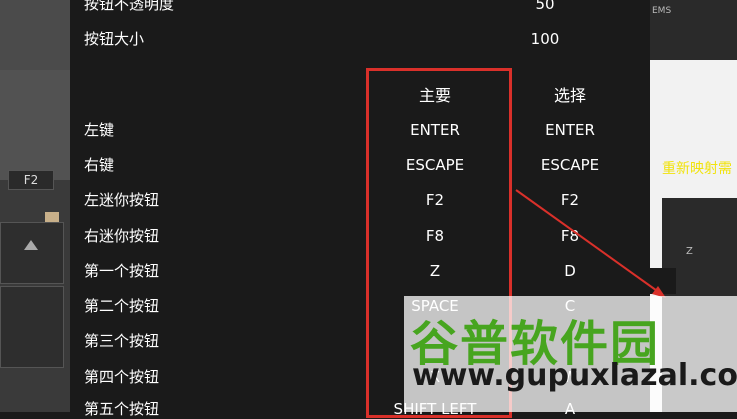  I want to click on mapping-label-button-4: 第四个按钮, so click(122, 377).